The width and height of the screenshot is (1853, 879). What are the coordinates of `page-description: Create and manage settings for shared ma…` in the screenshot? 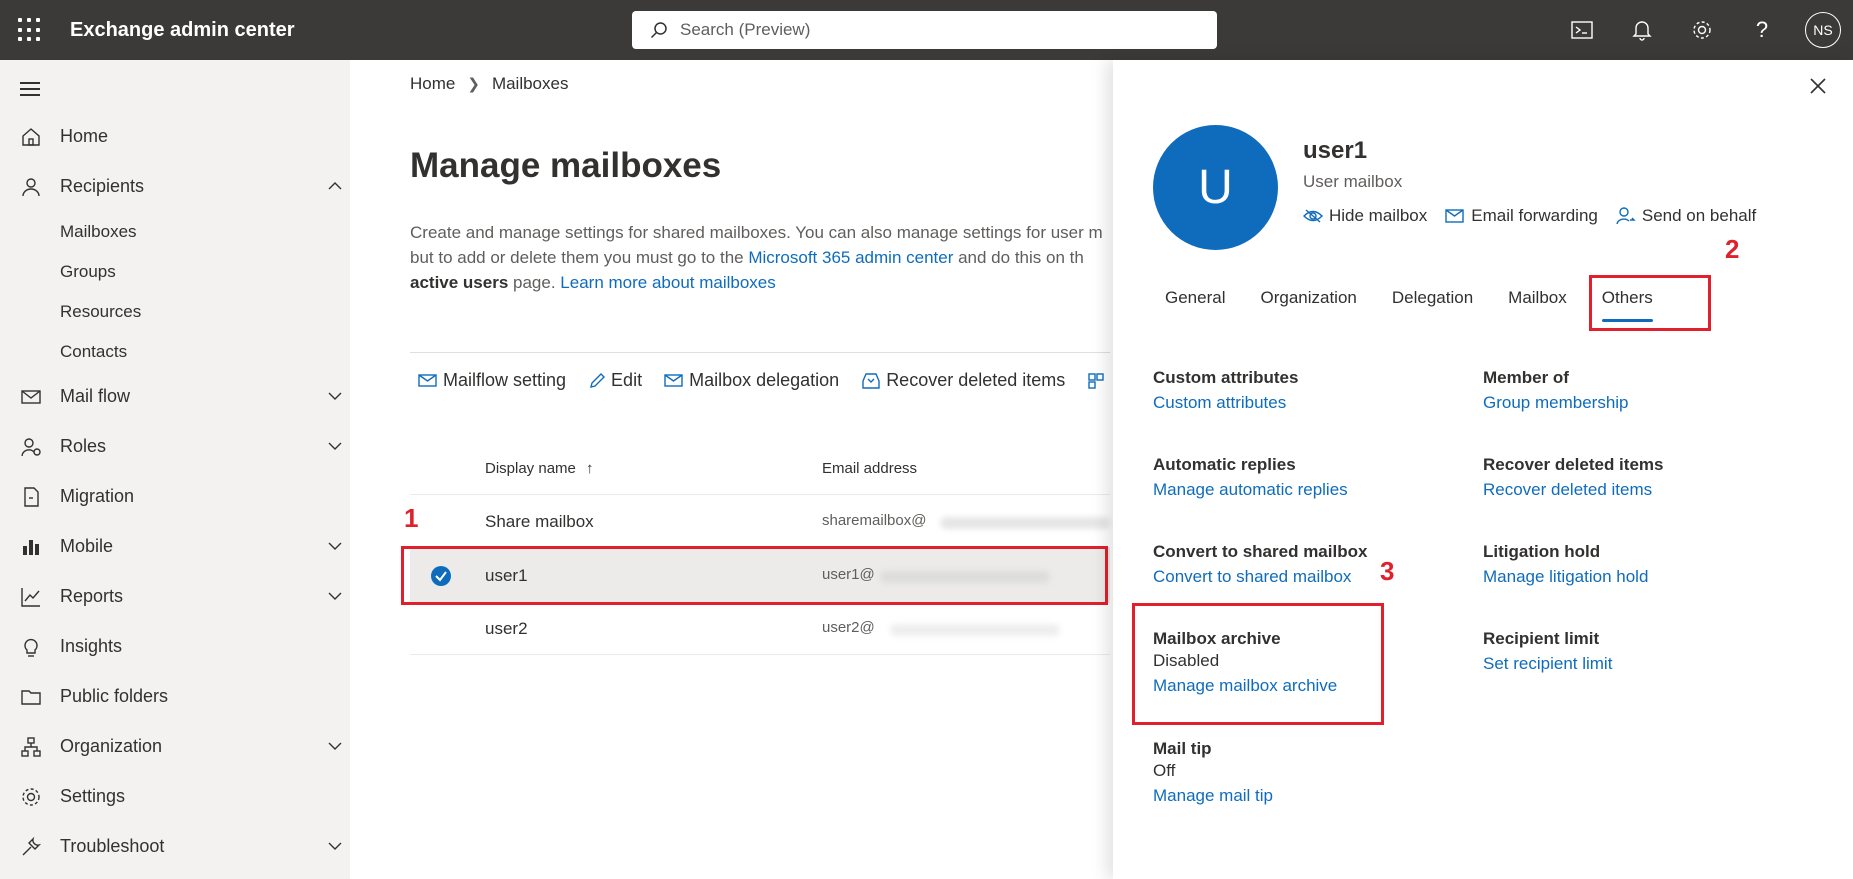 It's located at (760, 257).